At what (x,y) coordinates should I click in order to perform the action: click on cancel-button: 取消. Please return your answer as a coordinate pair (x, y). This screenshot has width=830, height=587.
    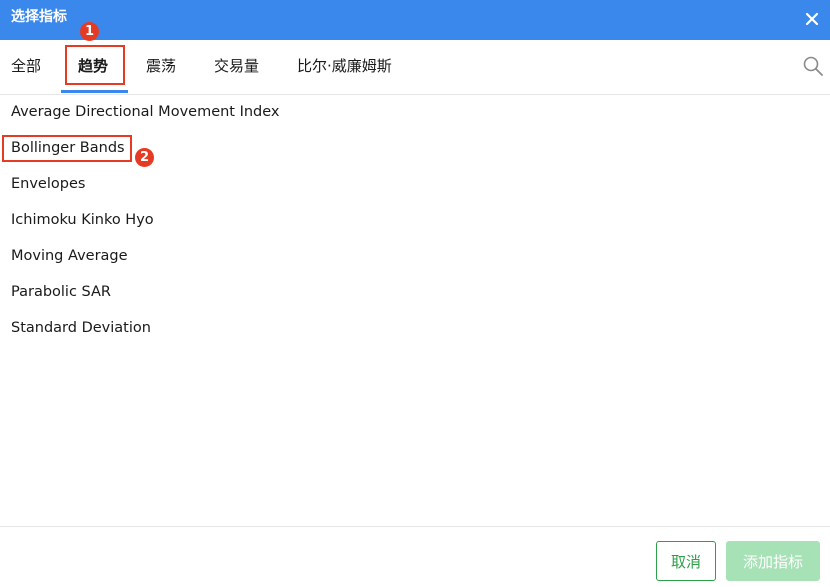
    Looking at the image, I should click on (686, 561).